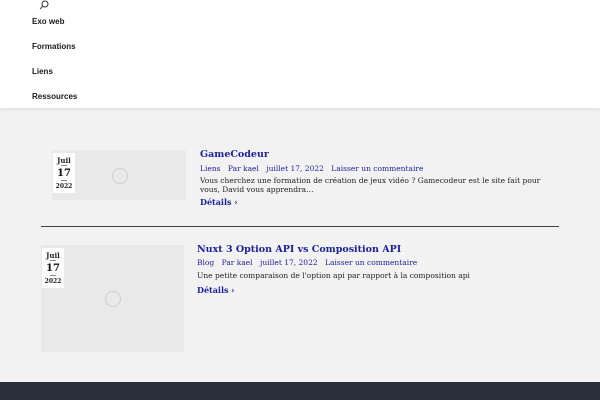 This screenshot has width=600, height=400. I want to click on nav-item-formations: Formations, so click(54, 46).